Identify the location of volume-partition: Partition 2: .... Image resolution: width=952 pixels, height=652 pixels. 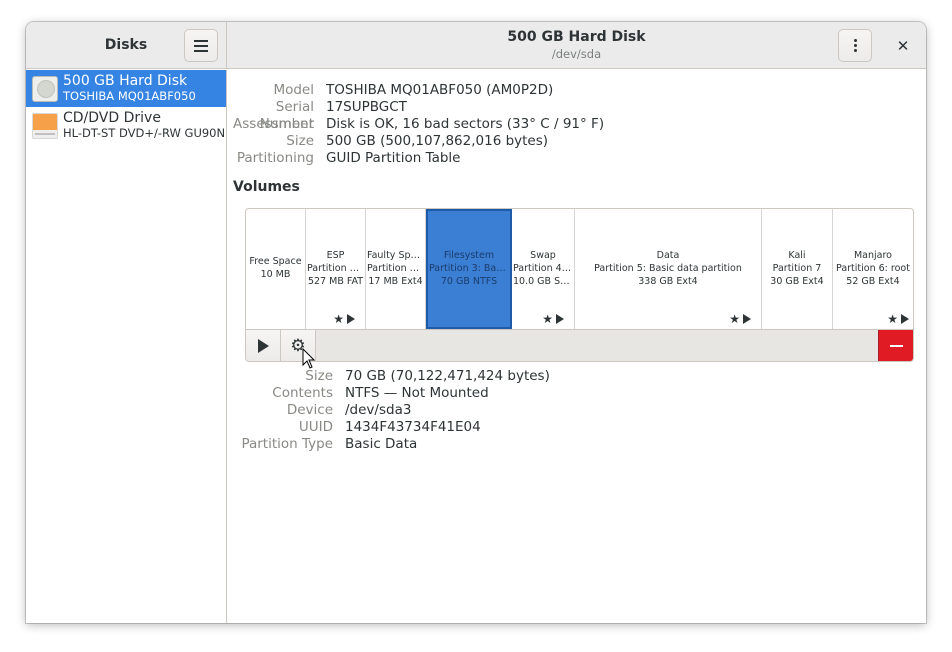
(396, 268).